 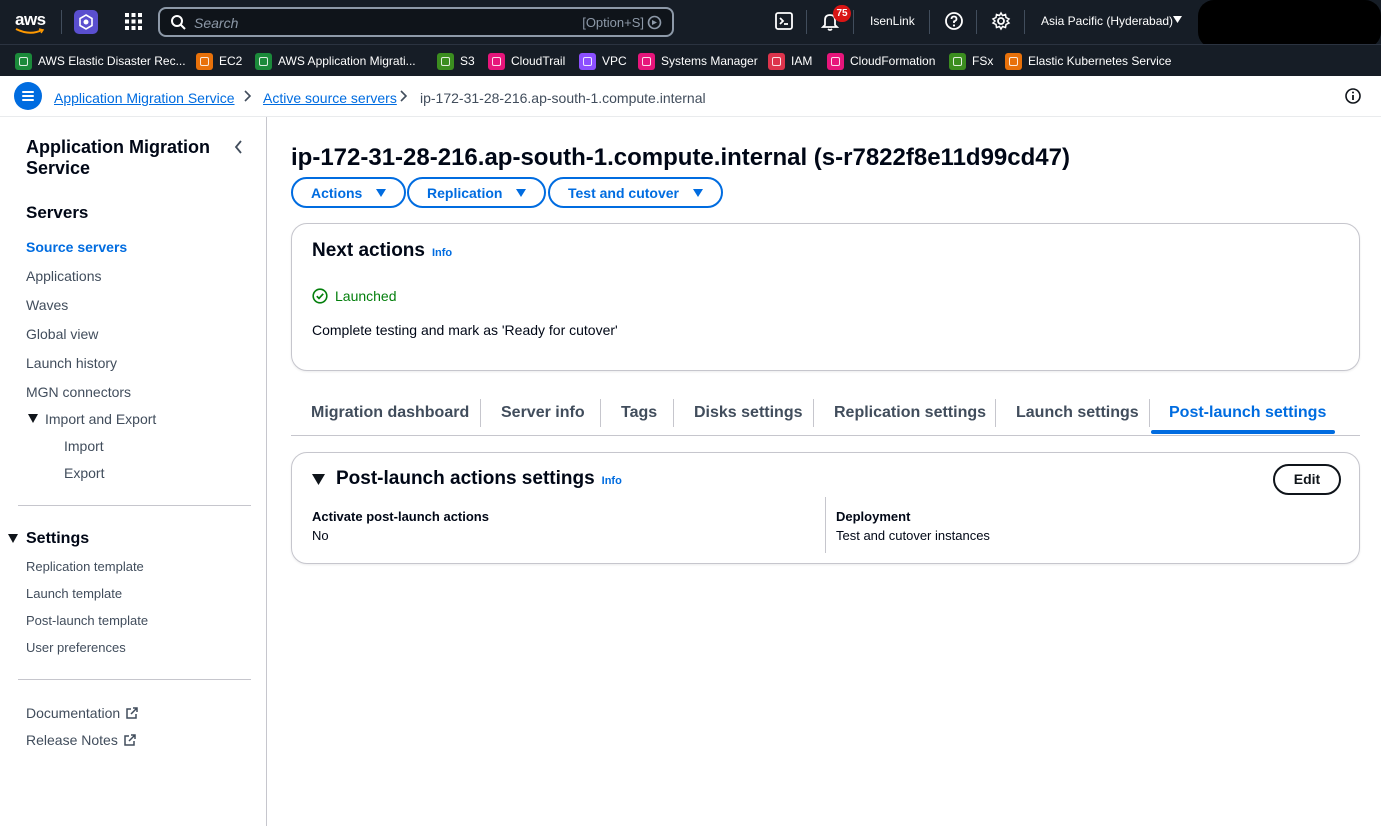 What do you see at coordinates (971, 61) in the screenshot?
I see `favorite-fsx: FSx` at bounding box center [971, 61].